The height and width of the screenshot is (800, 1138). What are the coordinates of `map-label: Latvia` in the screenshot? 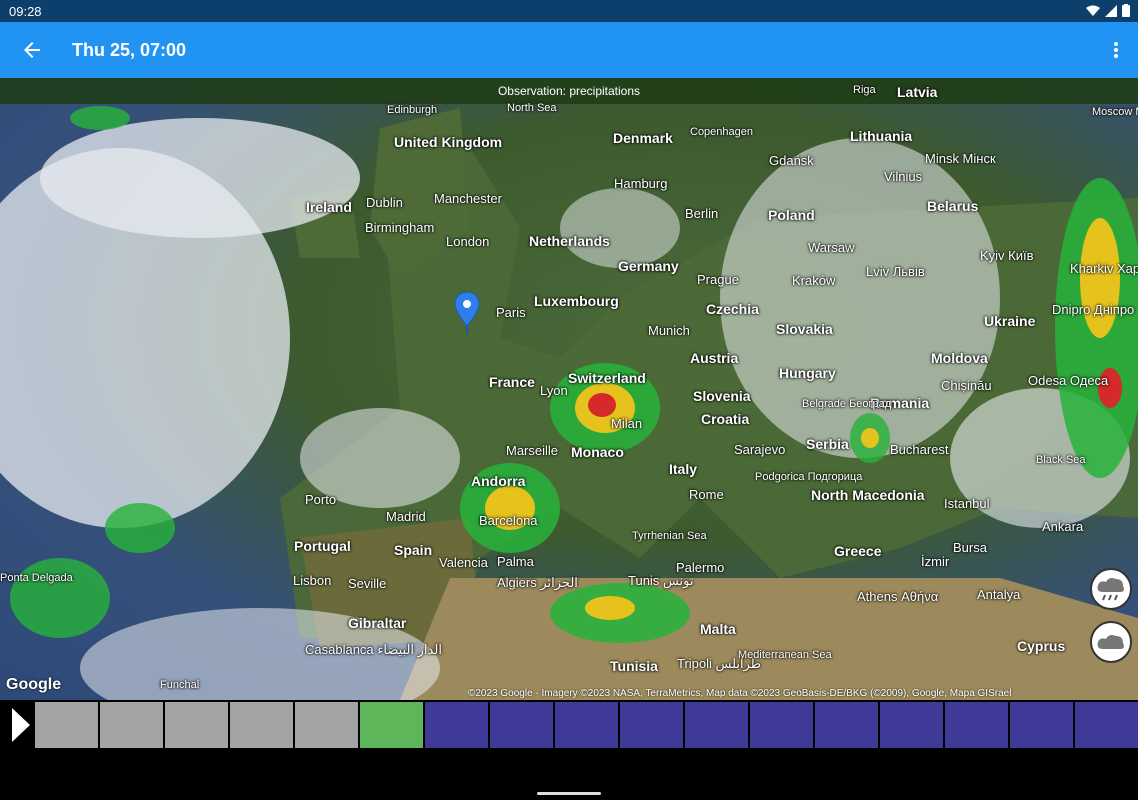 It's located at (917, 92).